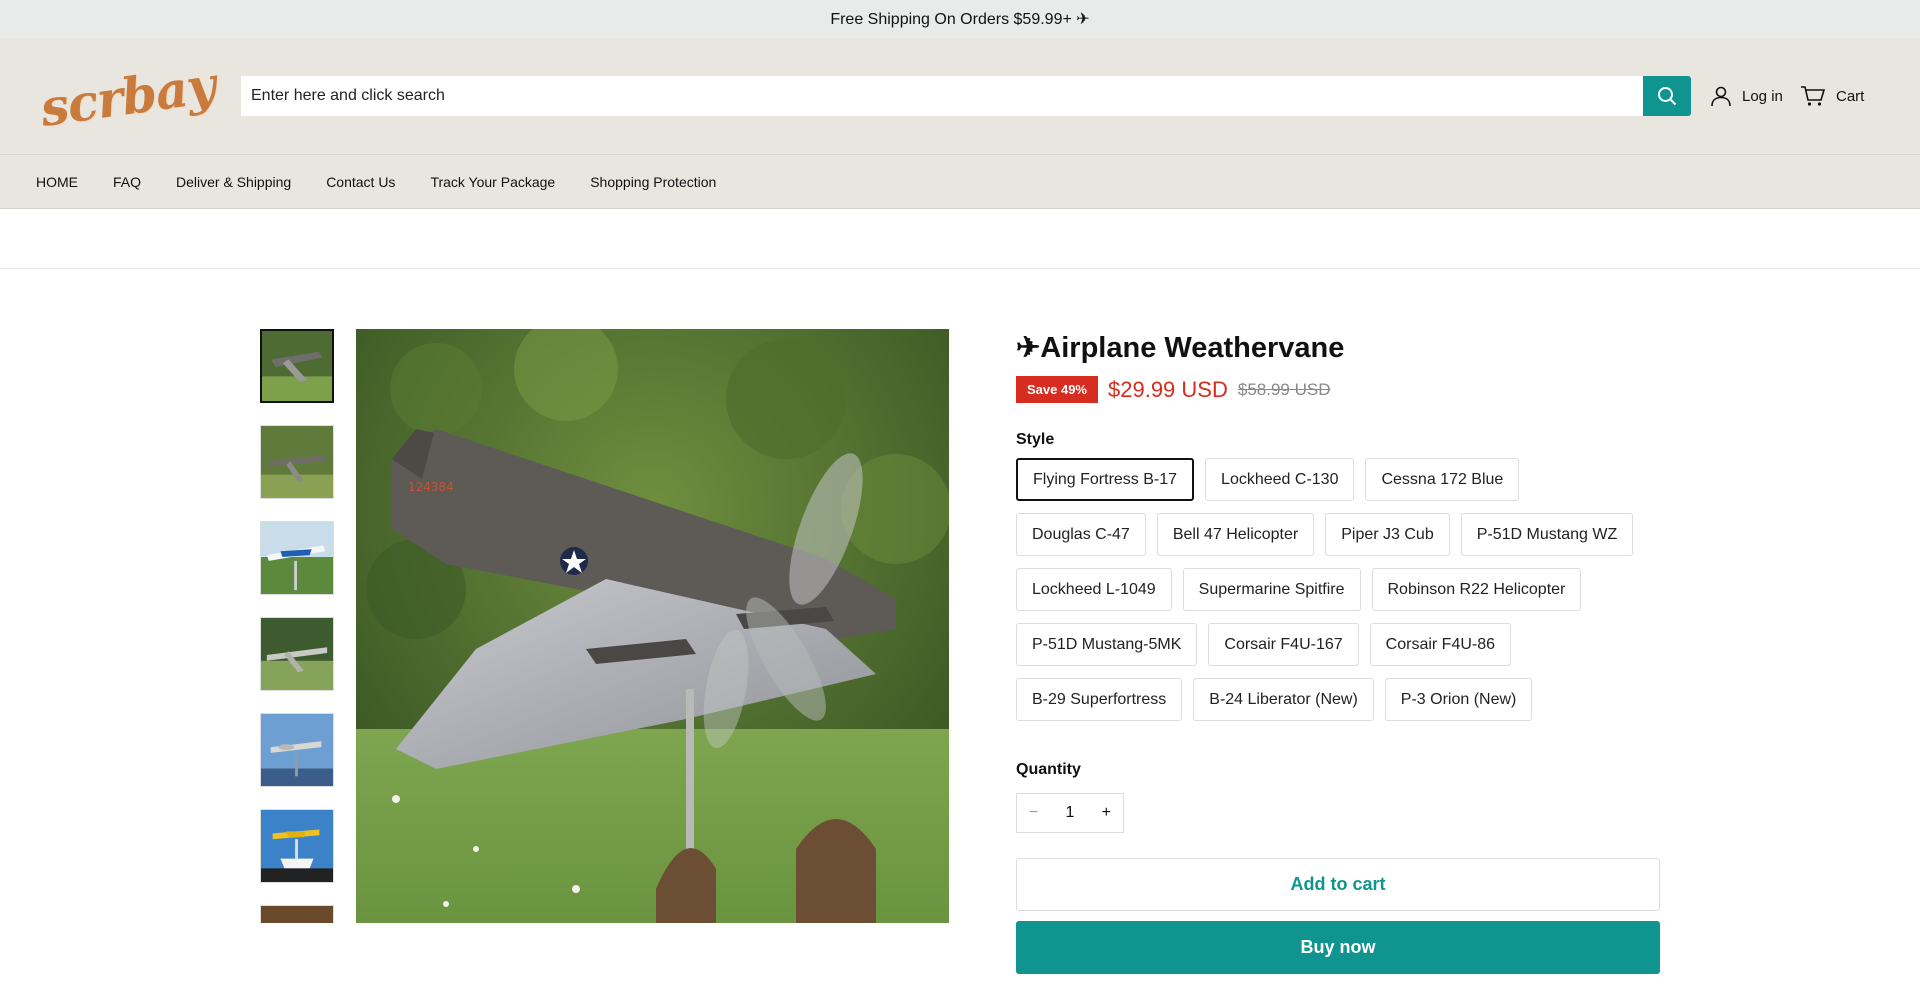 This screenshot has height=993, width=1920. I want to click on logo-text: scrbay, so click(127, 96).